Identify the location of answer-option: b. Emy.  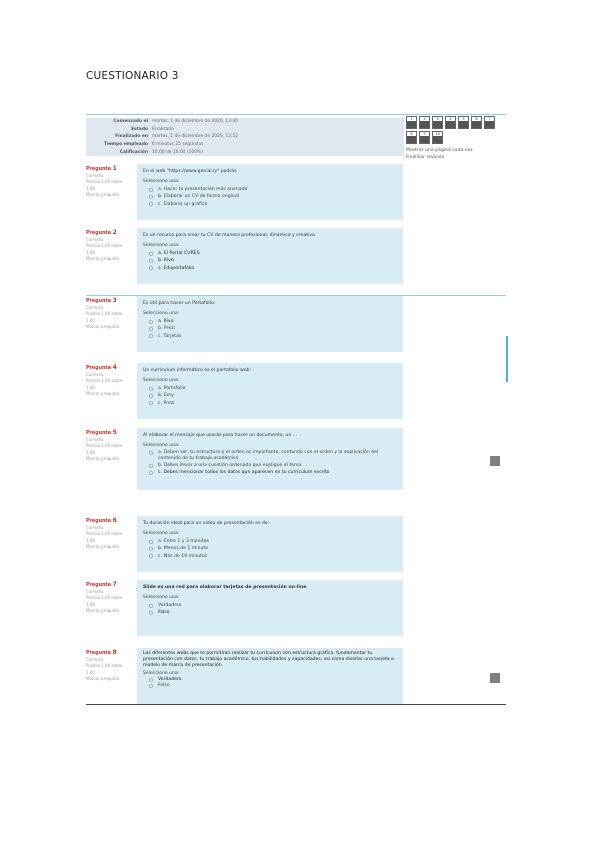
(270, 395).